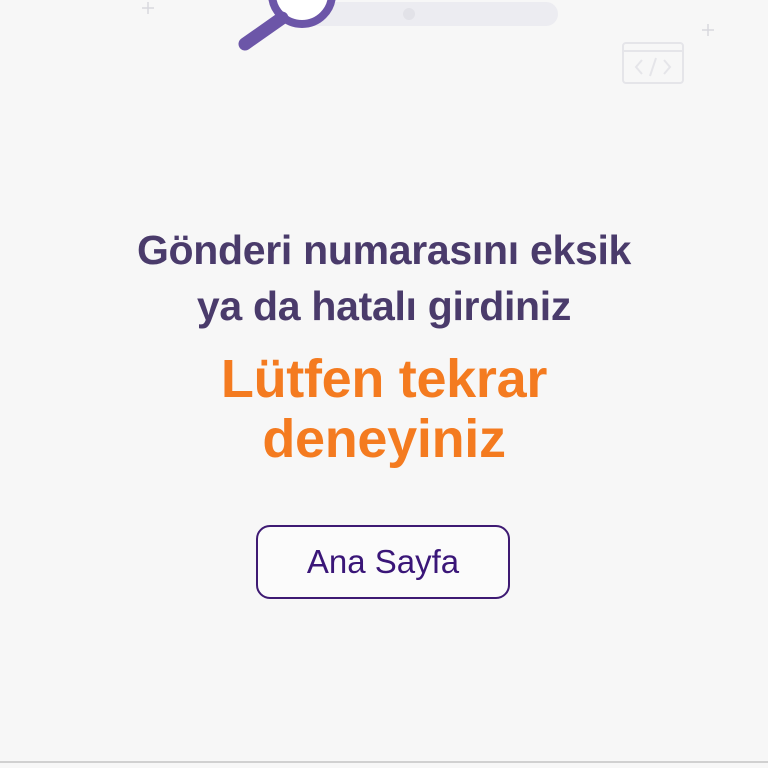 The height and width of the screenshot is (768, 768). I want to click on retry-message-line1: Lütfen tekrar, so click(384, 379).